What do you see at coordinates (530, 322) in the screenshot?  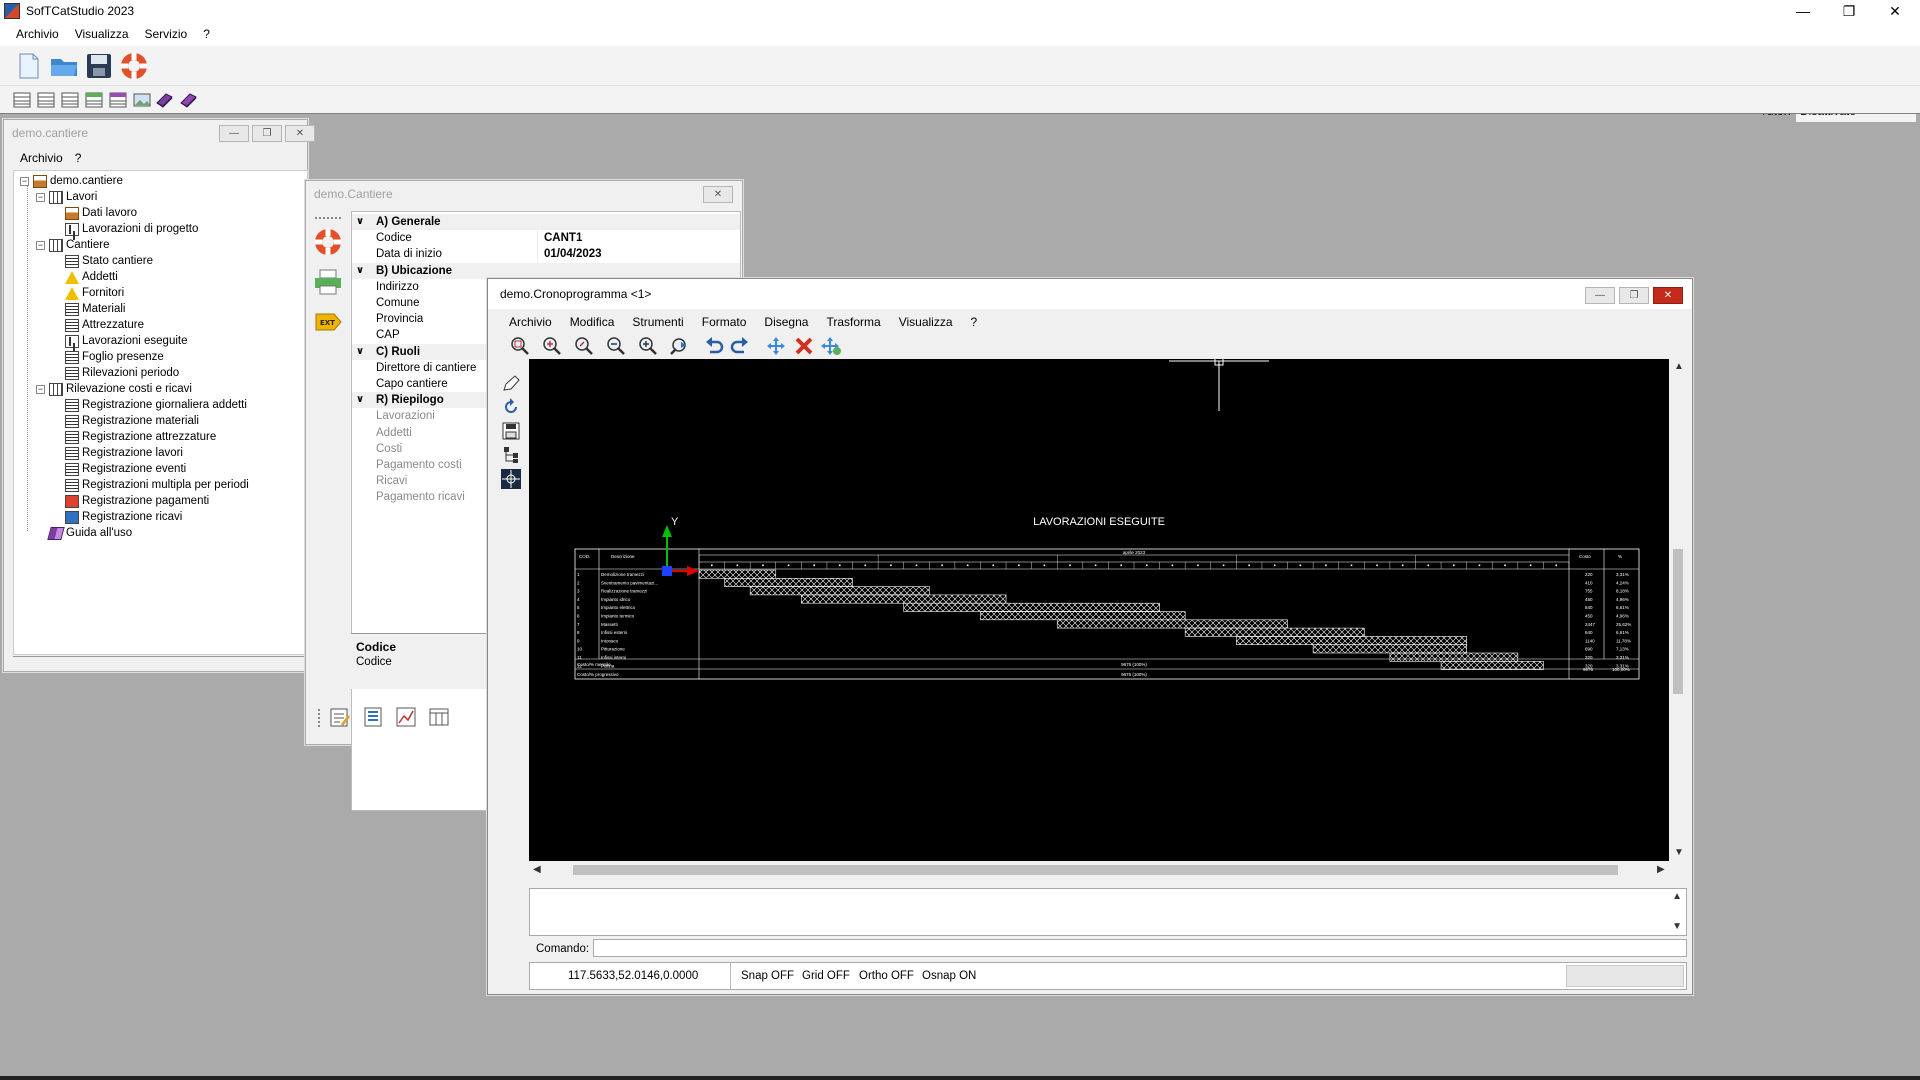 I see `crono-menu-archivio: Archivio` at bounding box center [530, 322].